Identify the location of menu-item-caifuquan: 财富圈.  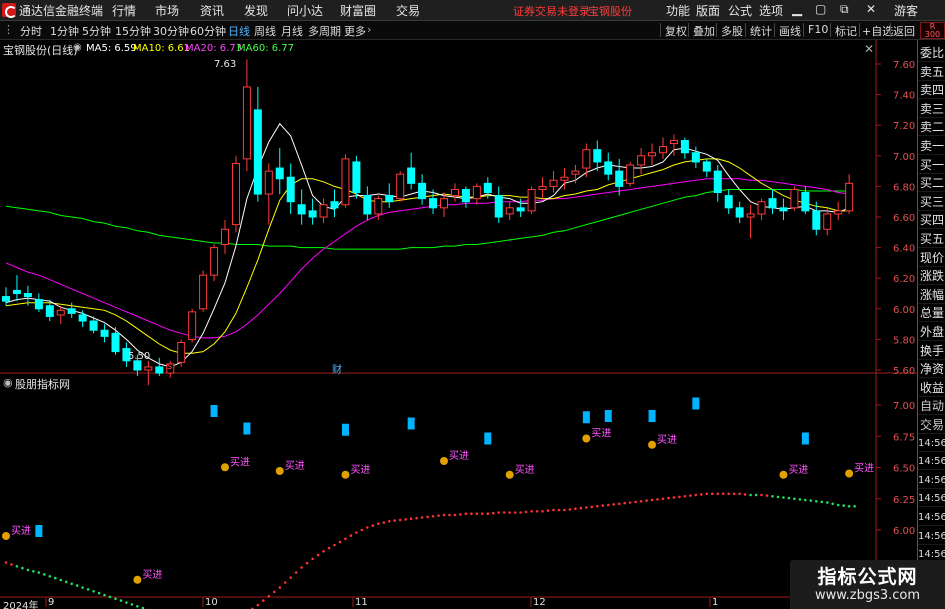
(358, 10).